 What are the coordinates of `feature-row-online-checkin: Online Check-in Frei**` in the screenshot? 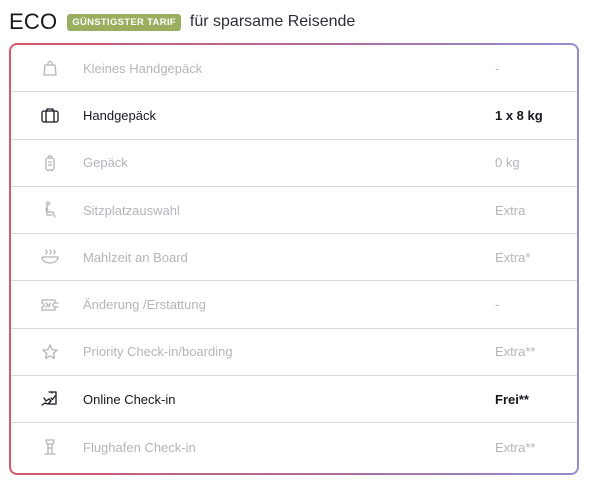 It's located at (294, 400).